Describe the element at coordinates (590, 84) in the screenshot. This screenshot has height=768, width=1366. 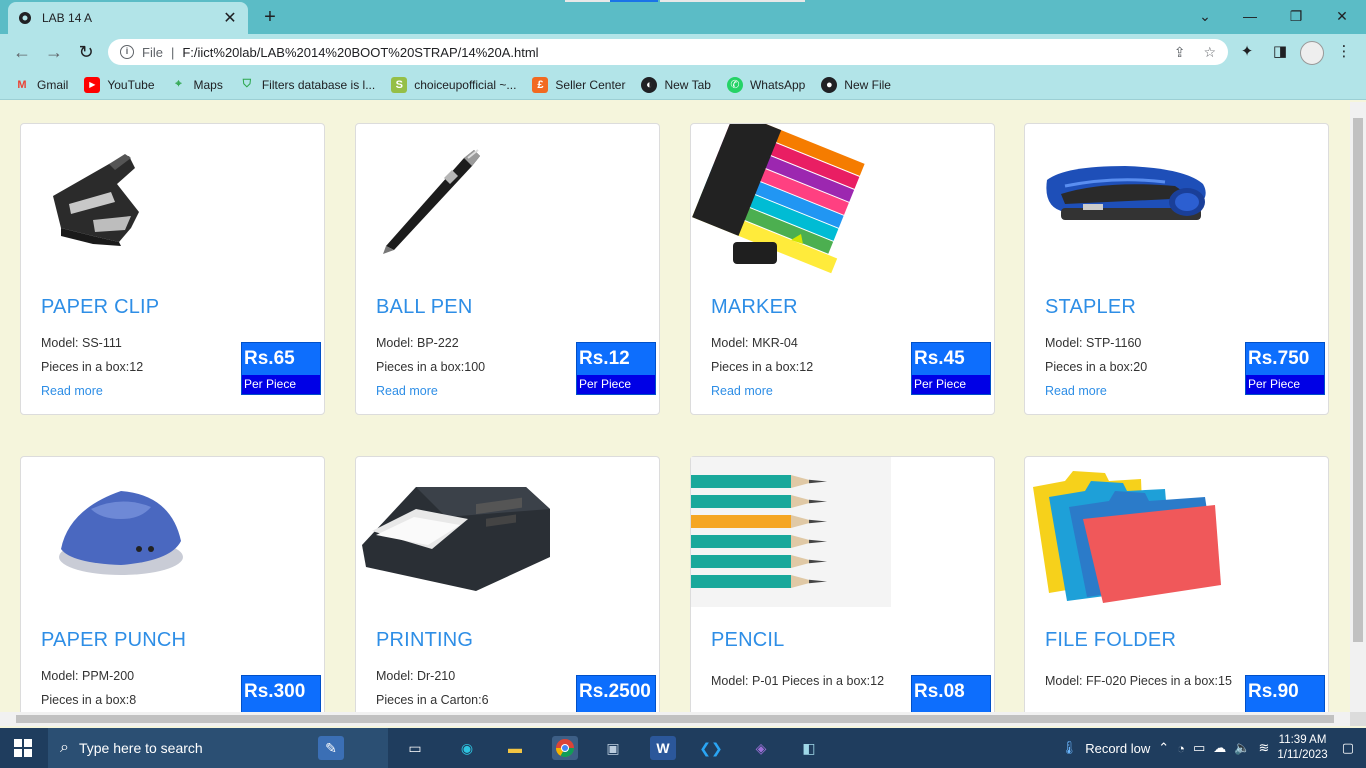
I see `bookmark-label: Seller Center` at that location.